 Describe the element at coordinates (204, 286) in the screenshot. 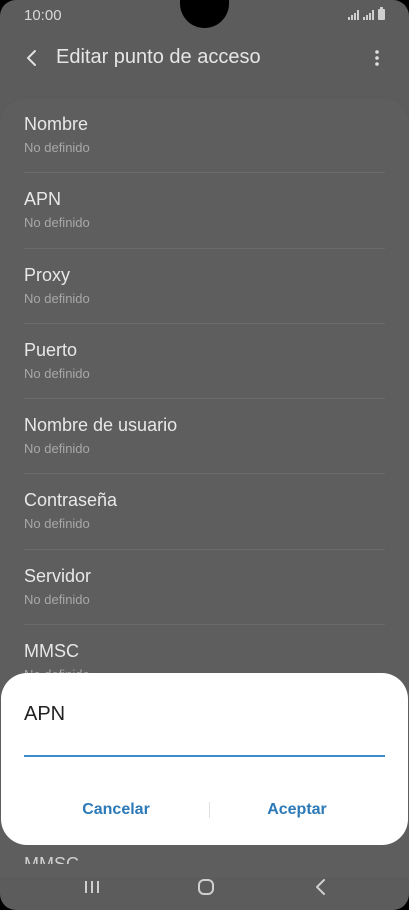

I see `list-item-proxy: Proxy No definido` at that location.